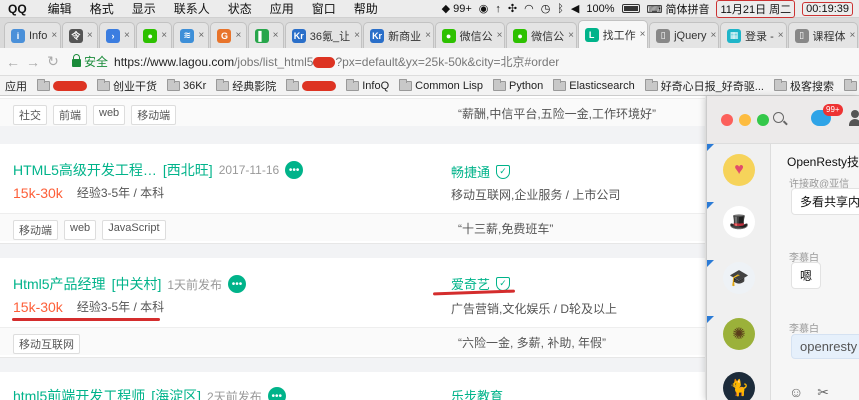 This screenshot has width=859, height=400. Describe the element at coordinates (518, 85) in the screenshot. I see `bookmark-item: Python` at that location.